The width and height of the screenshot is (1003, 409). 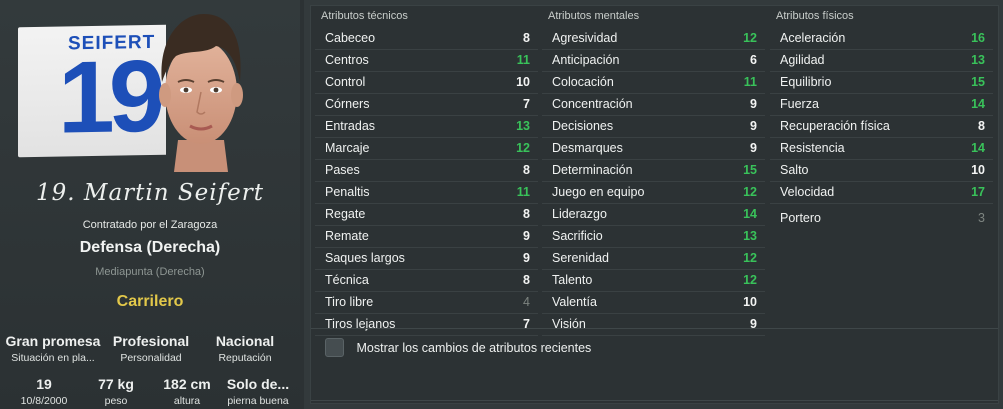 What do you see at coordinates (150, 302) in the screenshot?
I see `player-role: Carrilero` at bounding box center [150, 302].